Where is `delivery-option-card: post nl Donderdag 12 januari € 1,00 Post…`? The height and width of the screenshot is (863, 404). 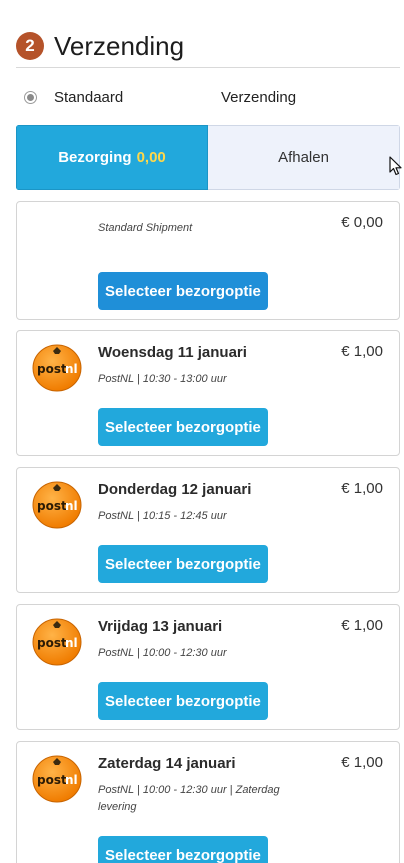 delivery-option-card: post nl Donderdag 12 januari € 1,00 Post… is located at coordinates (208, 530).